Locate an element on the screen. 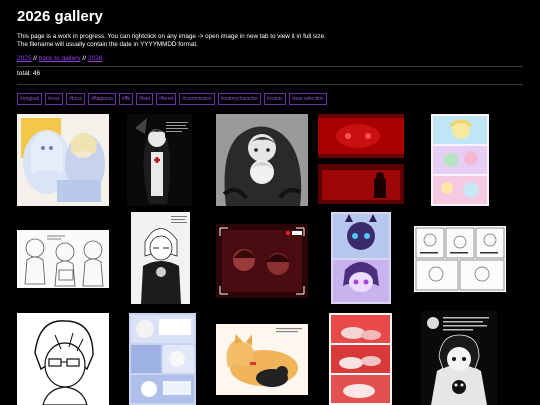 This screenshot has width=540, height=405. tag-bcsc: #bcsc is located at coordinates (76, 99).